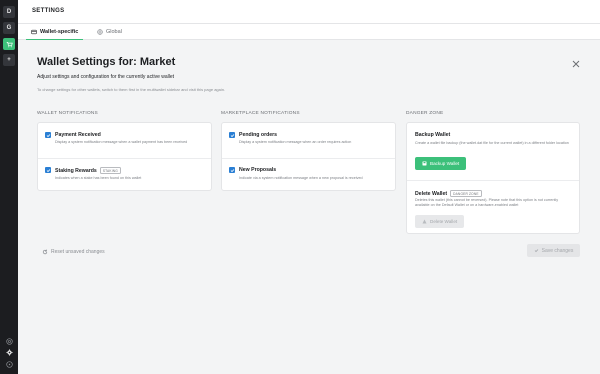 Image resolution: width=600 pixels, height=374 pixels. Describe the element at coordinates (110, 170) in the screenshot. I see `staking-badge: STAKING` at that location.